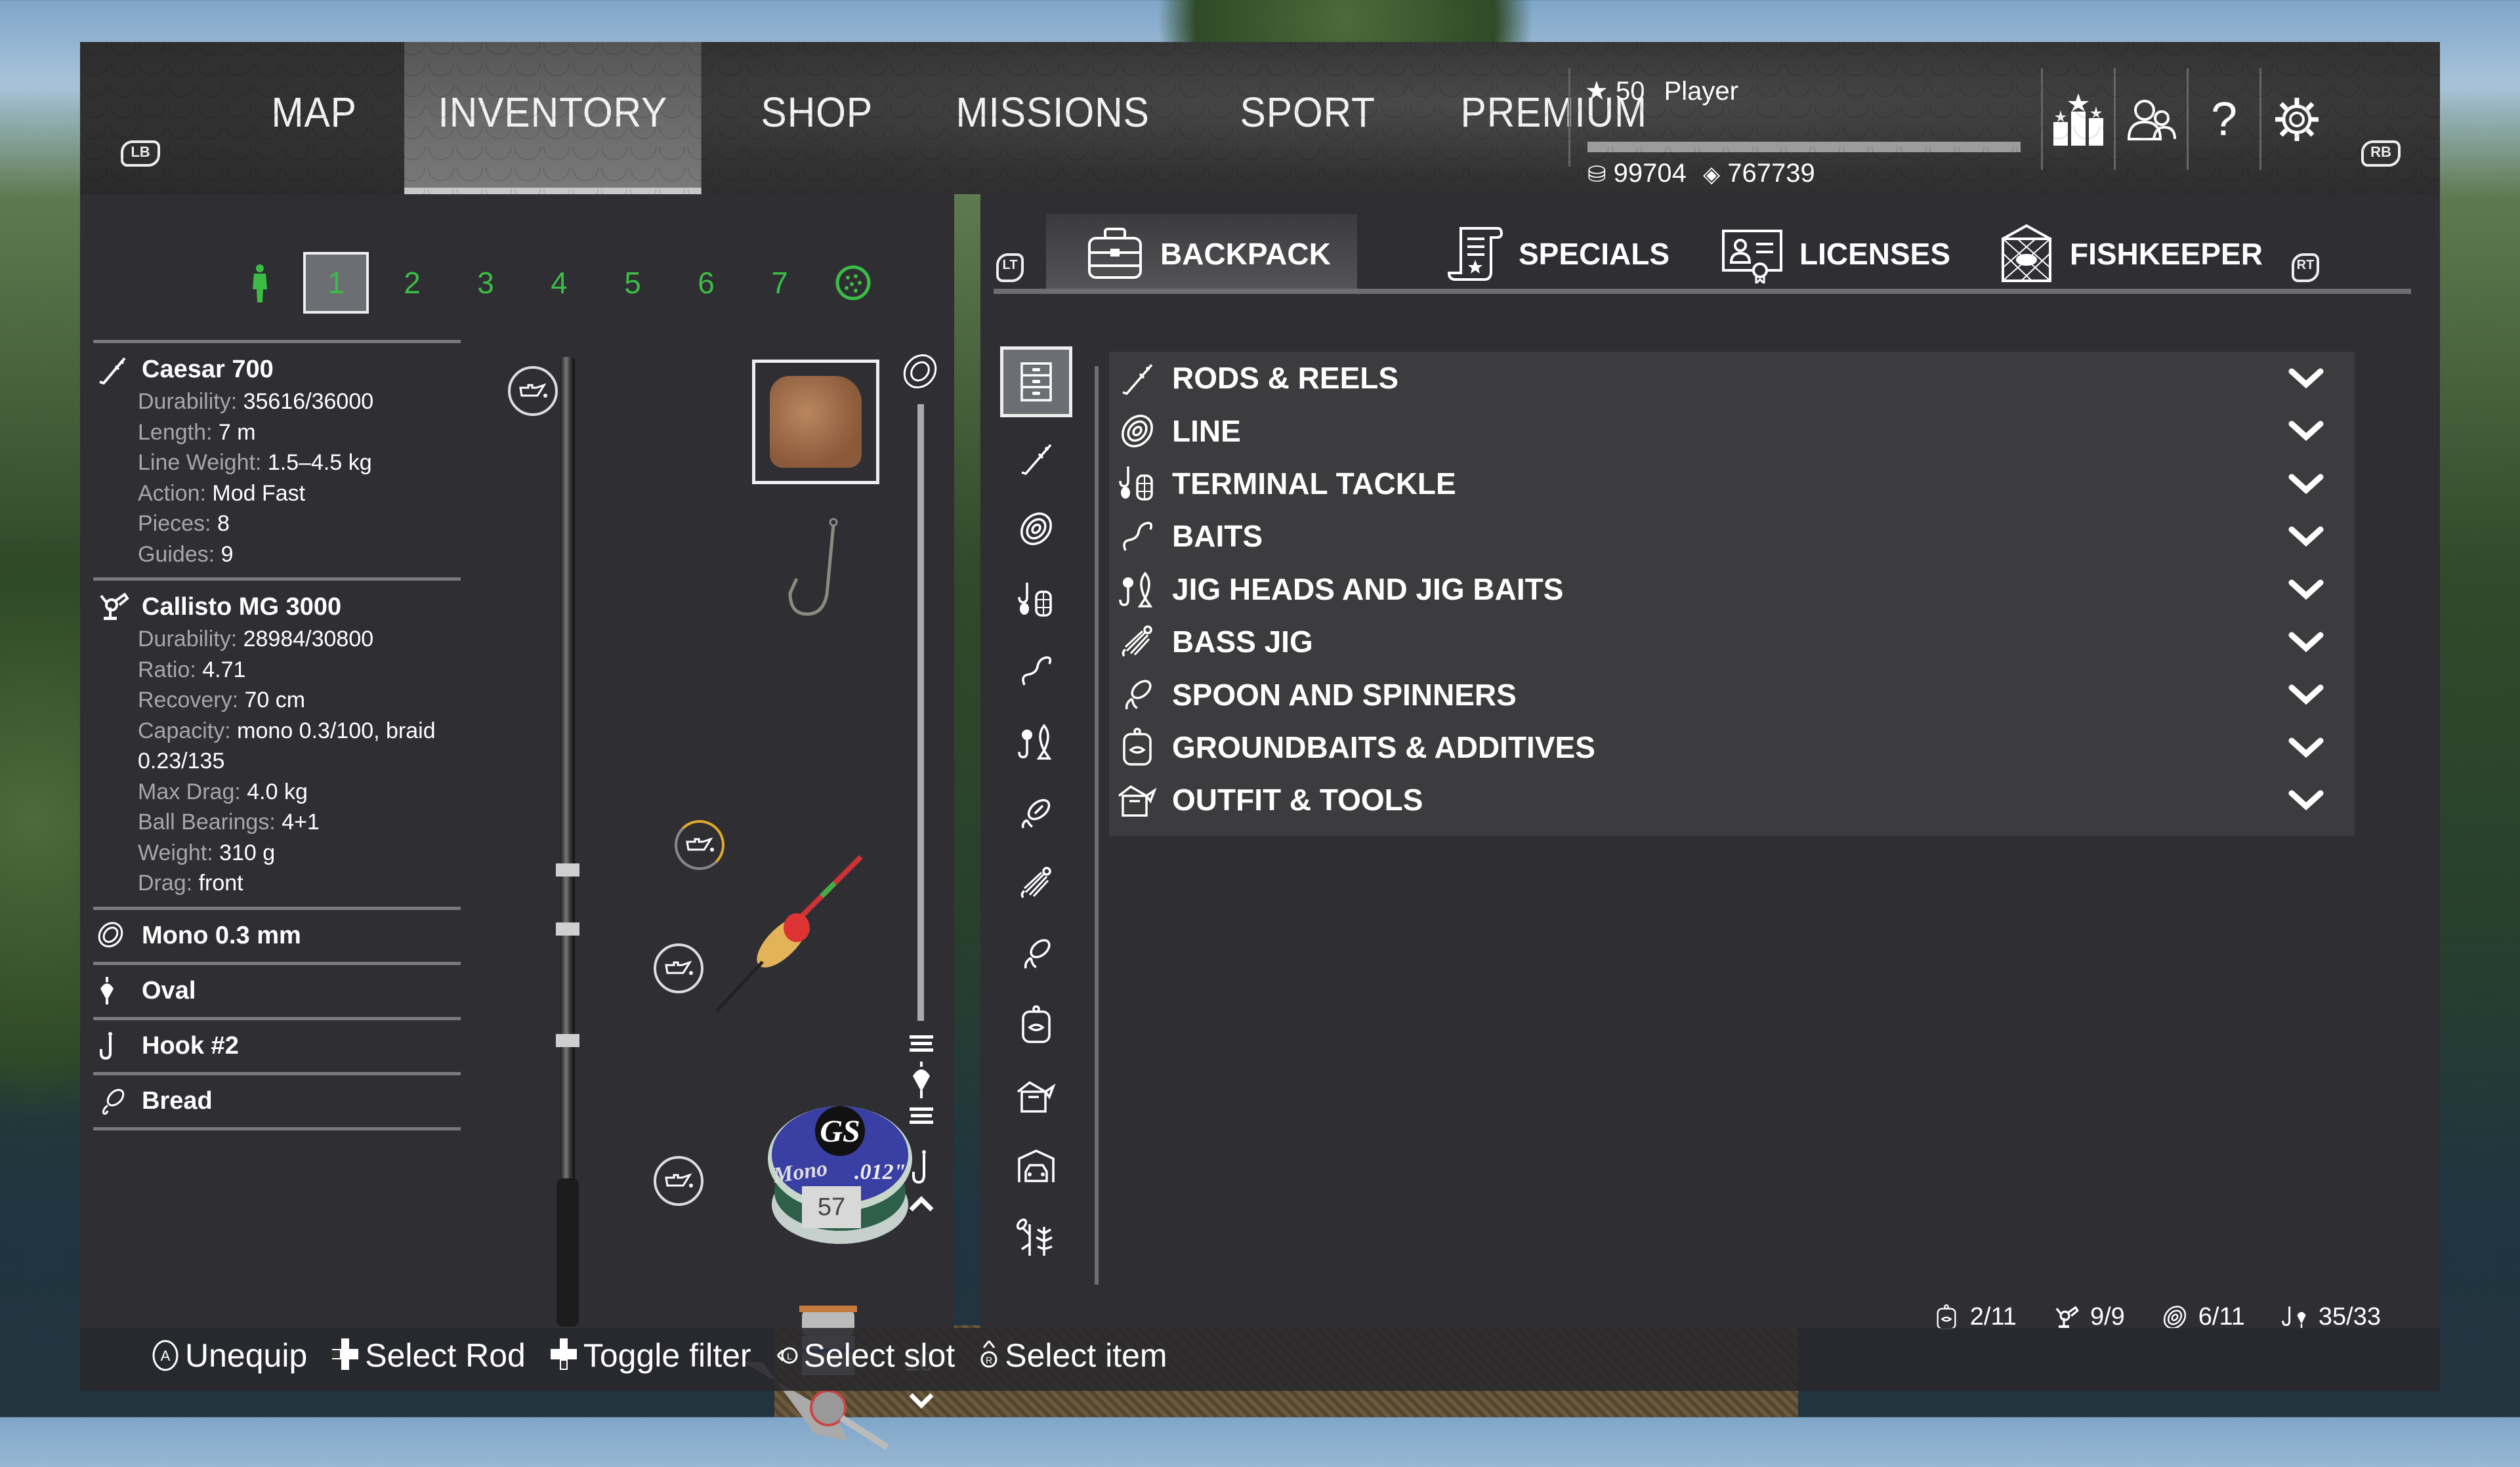  Describe the element at coordinates (428, 1355) in the screenshot. I see `hint-select-rod: Select Rod` at that location.